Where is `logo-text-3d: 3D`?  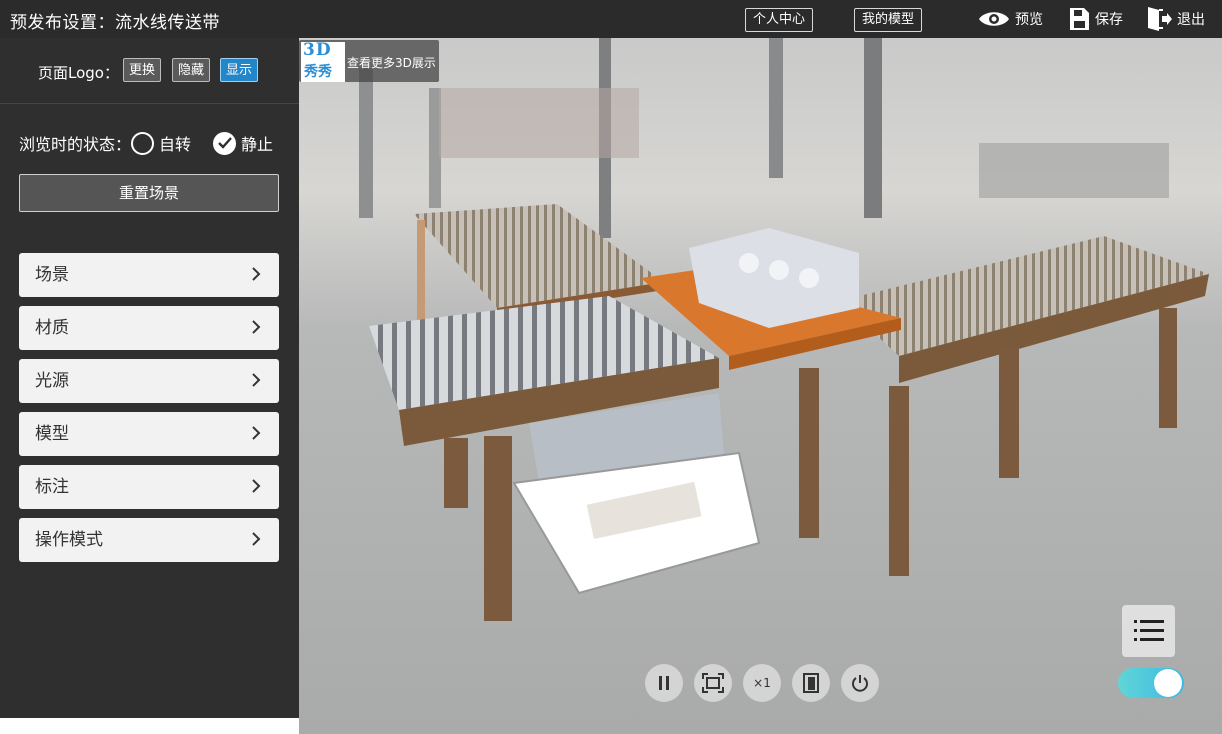 logo-text-3d: 3D is located at coordinates (317, 50).